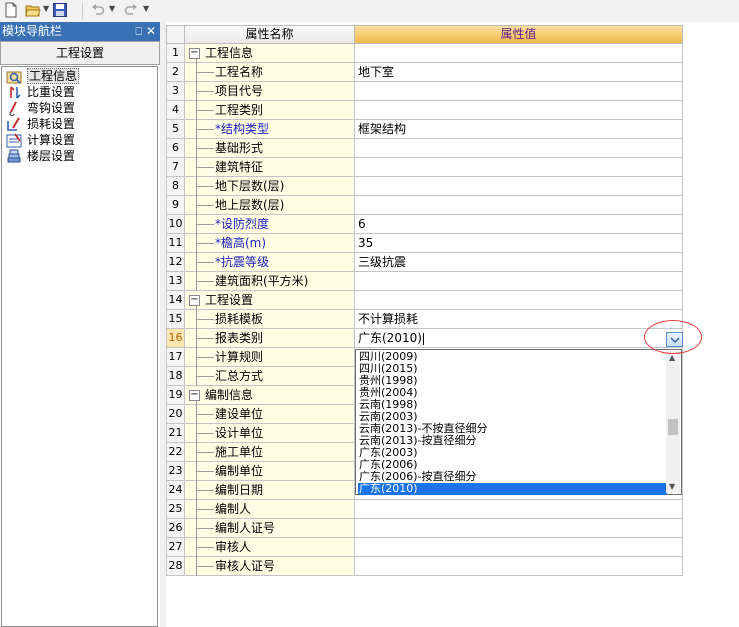  I want to click on property-name-cell: 地上层数(层), so click(270, 205).